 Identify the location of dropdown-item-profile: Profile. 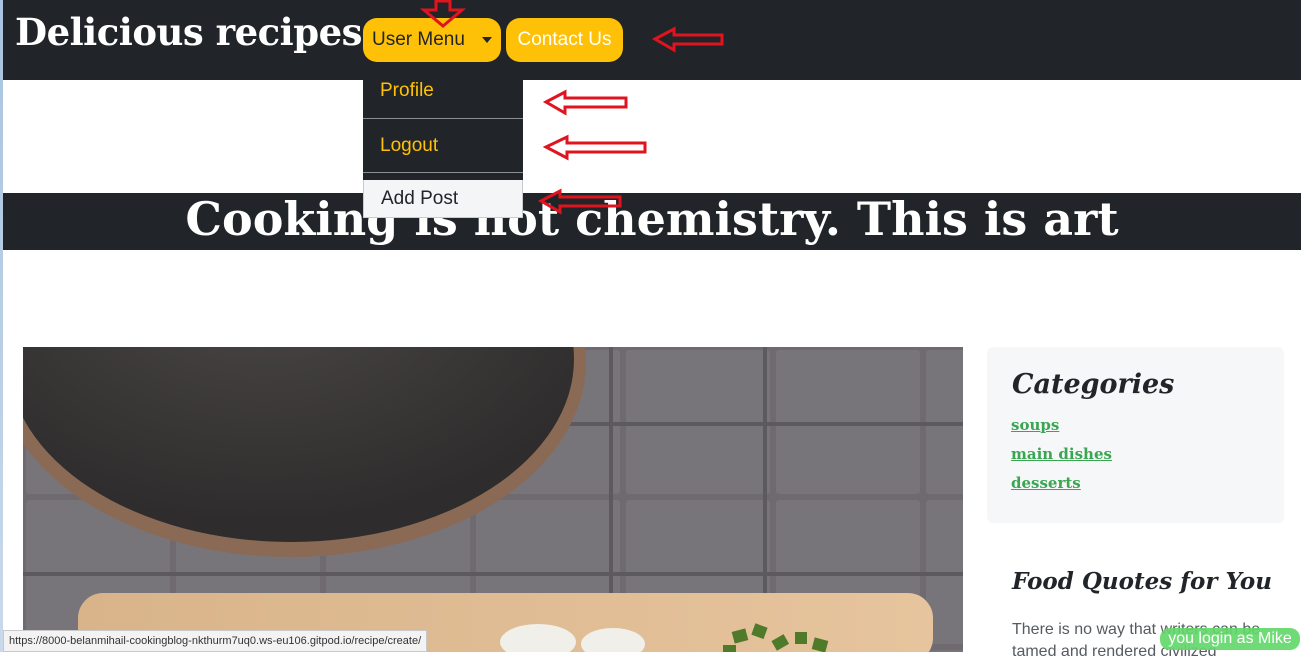
(443, 99).